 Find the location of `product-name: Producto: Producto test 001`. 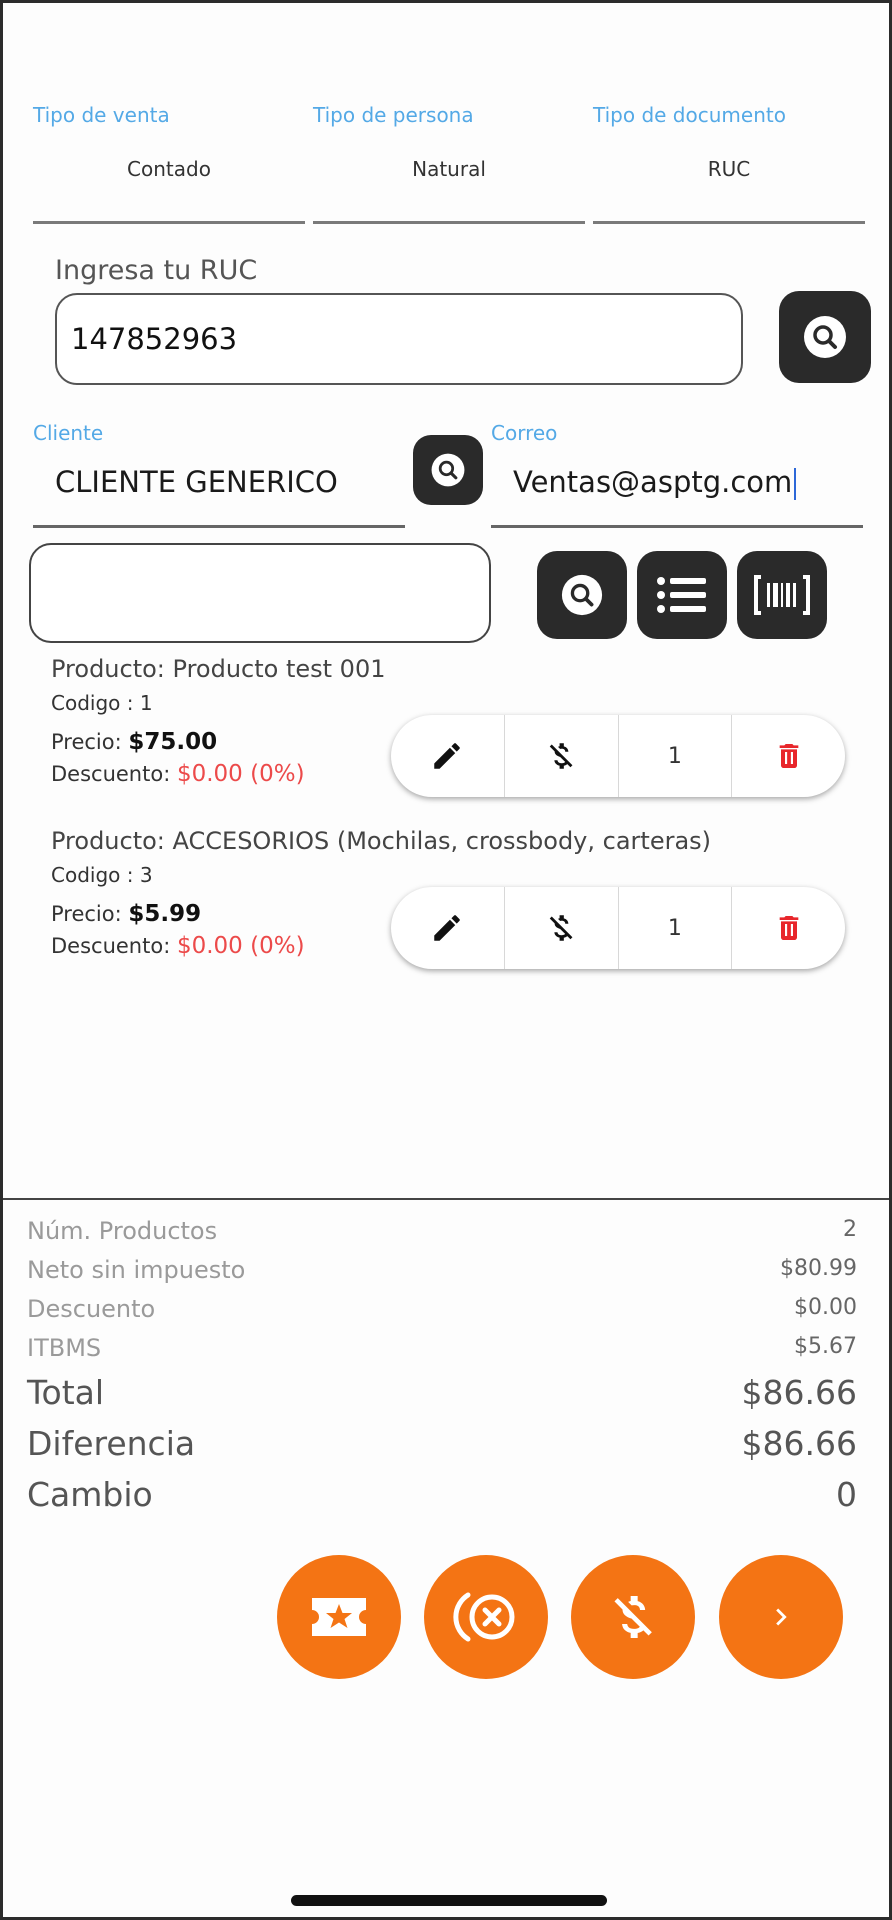

product-name: Producto: Producto test 001 is located at coordinates (218, 669).